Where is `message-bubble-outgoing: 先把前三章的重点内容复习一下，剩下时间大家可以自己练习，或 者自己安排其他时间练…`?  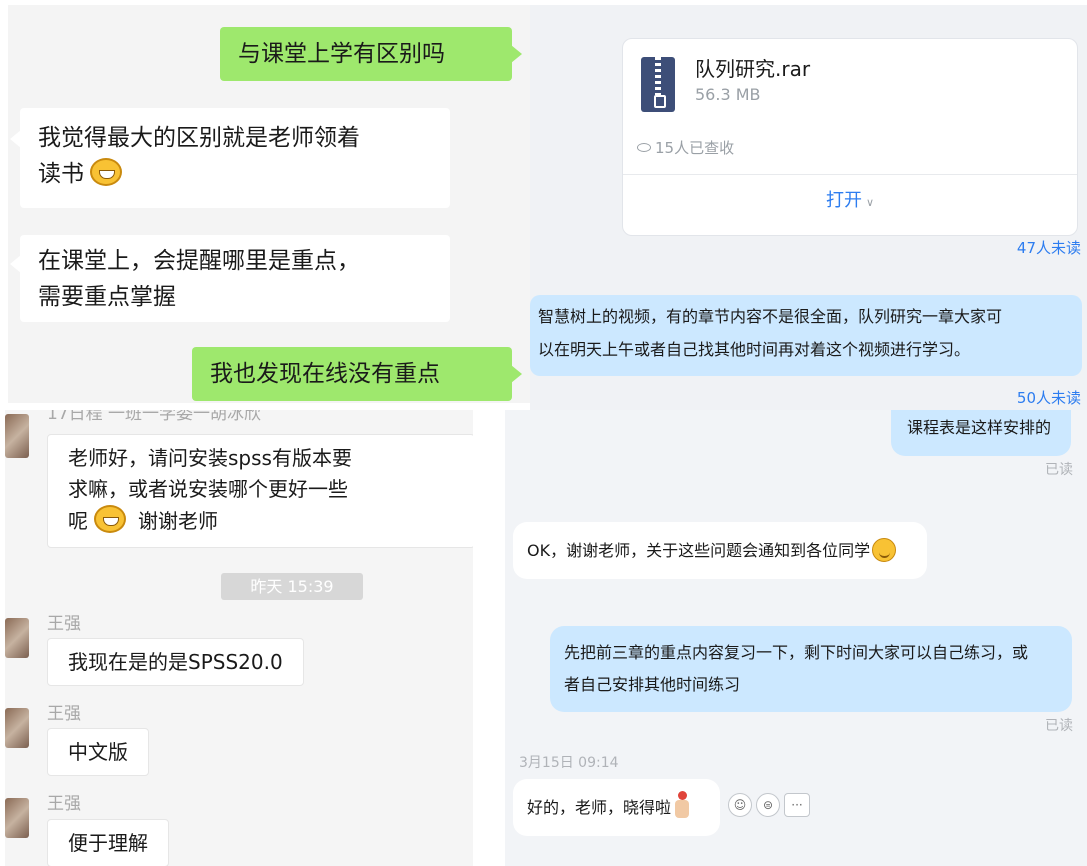
message-bubble-outgoing: 先把前三章的重点内容复习一下，剩下时间大家可以自己练习，或 者自己安排其他时间练… is located at coordinates (811, 669).